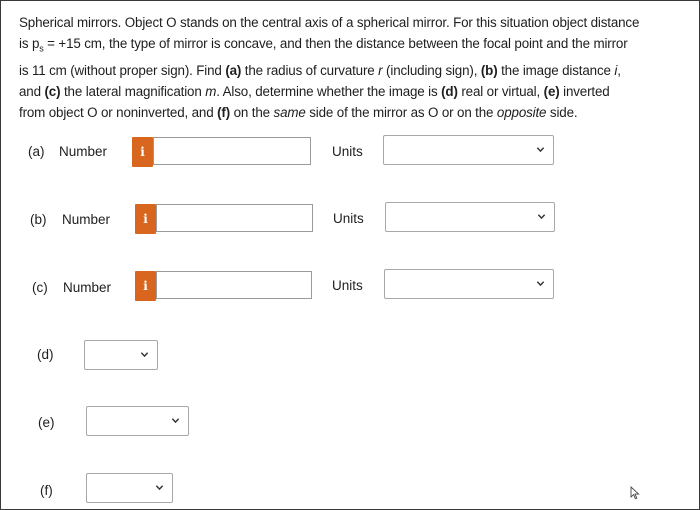 This screenshot has width=700, height=510. I want to click on part-b-label: (b), so click(38, 219).